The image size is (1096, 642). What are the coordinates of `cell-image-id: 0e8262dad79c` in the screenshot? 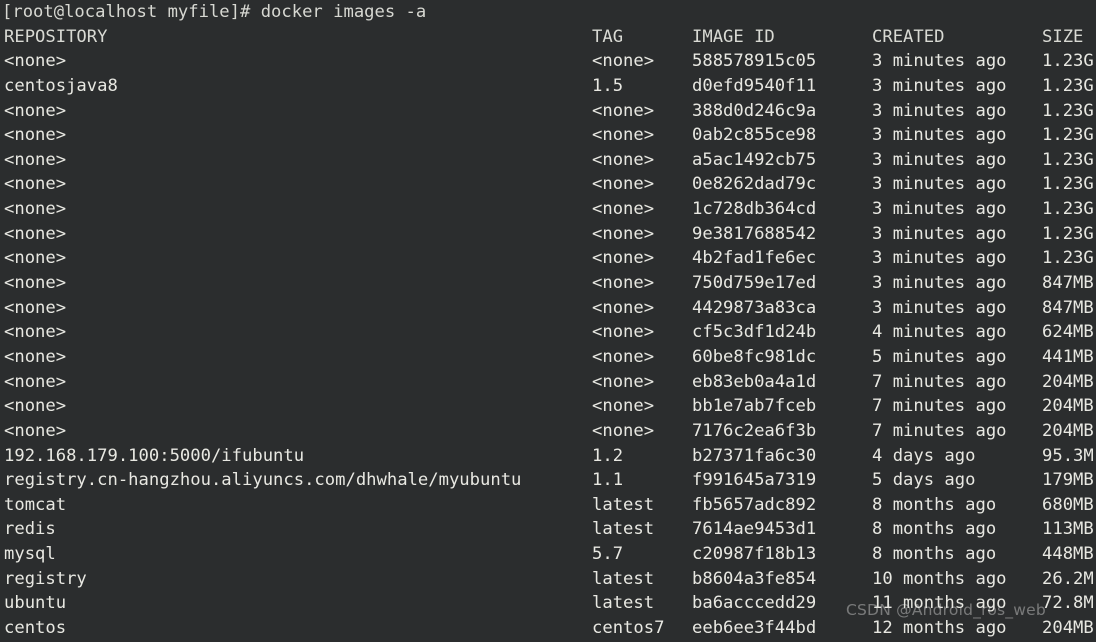 It's located at (754, 184).